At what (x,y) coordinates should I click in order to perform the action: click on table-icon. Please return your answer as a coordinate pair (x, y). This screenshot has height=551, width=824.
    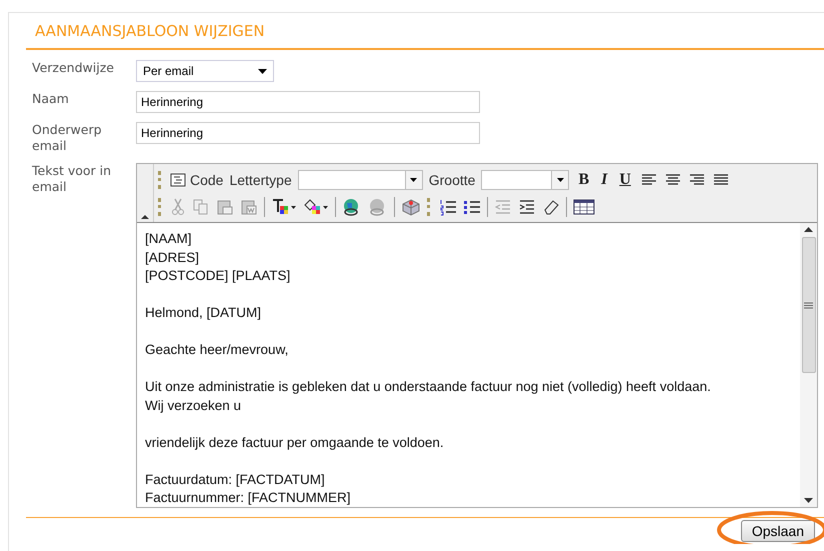
    Looking at the image, I should click on (584, 207).